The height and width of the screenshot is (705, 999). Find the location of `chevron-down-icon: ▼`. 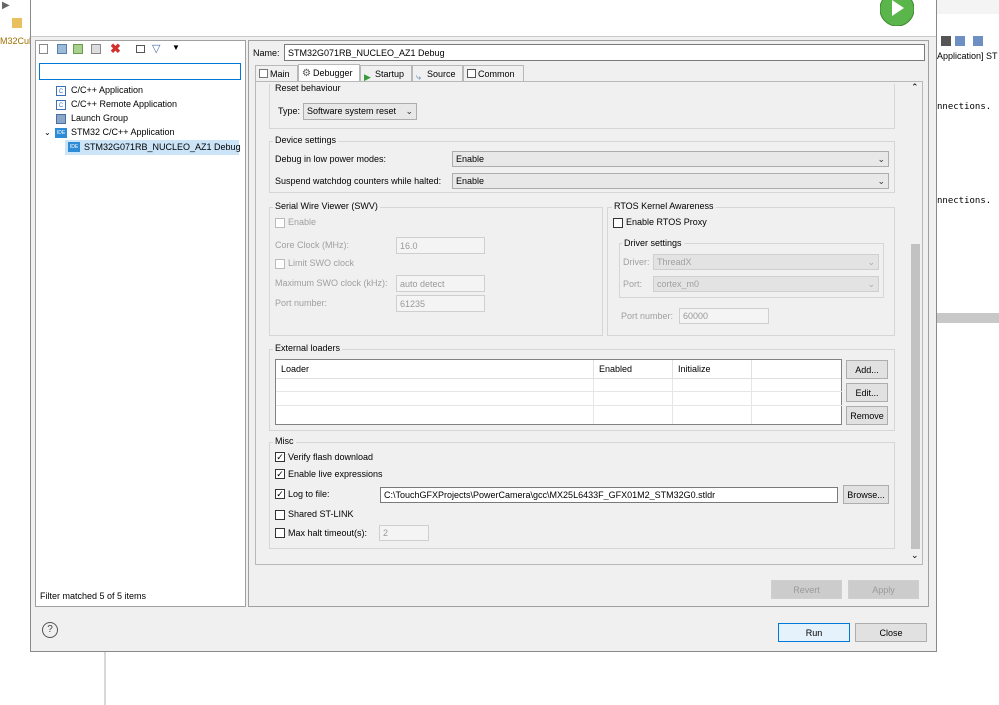

chevron-down-icon: ▼ is located at coordinates (176, 47).